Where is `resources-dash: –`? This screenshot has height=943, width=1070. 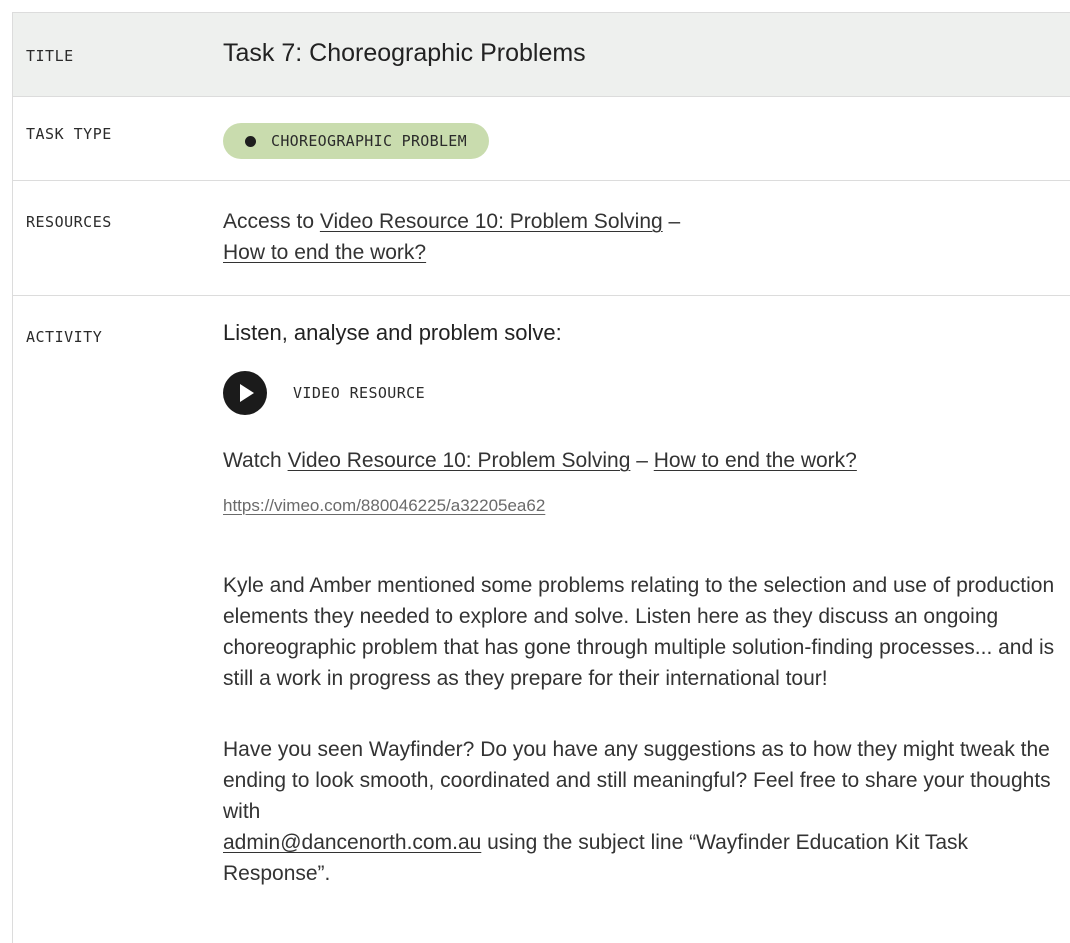
resources-dash: – is located at coordinates (671, 221).